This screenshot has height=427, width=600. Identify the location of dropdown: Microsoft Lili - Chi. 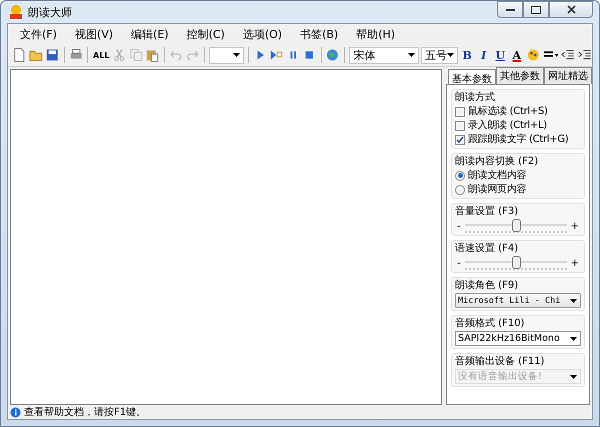
(518, 300).